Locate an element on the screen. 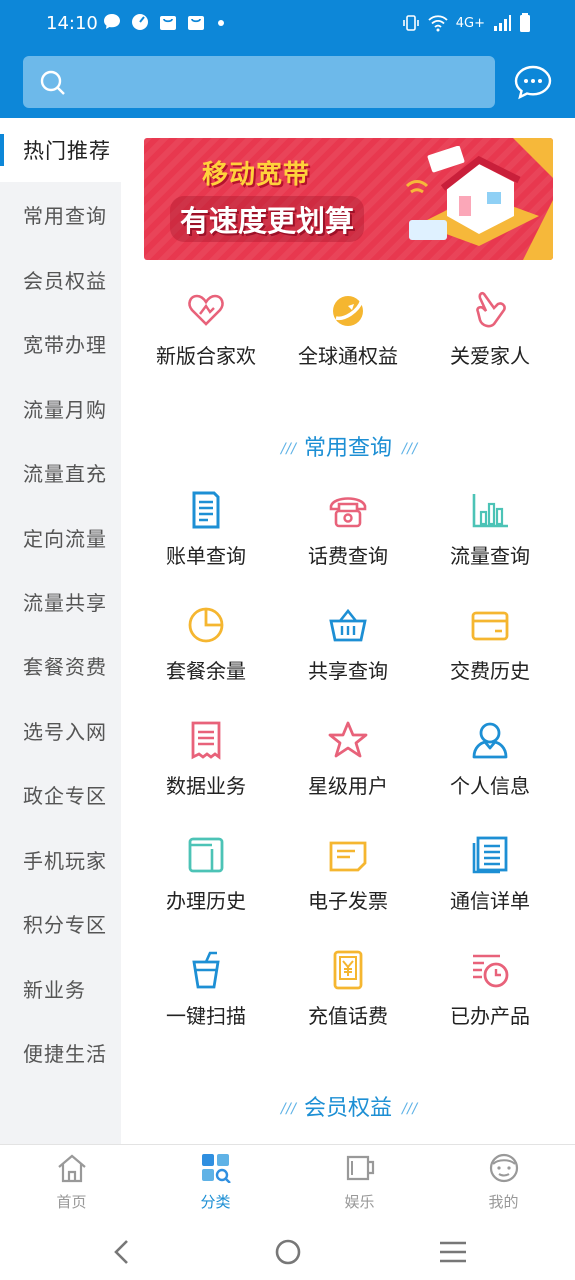  item-label: 交费历史 is located at coordinates (490, 671).